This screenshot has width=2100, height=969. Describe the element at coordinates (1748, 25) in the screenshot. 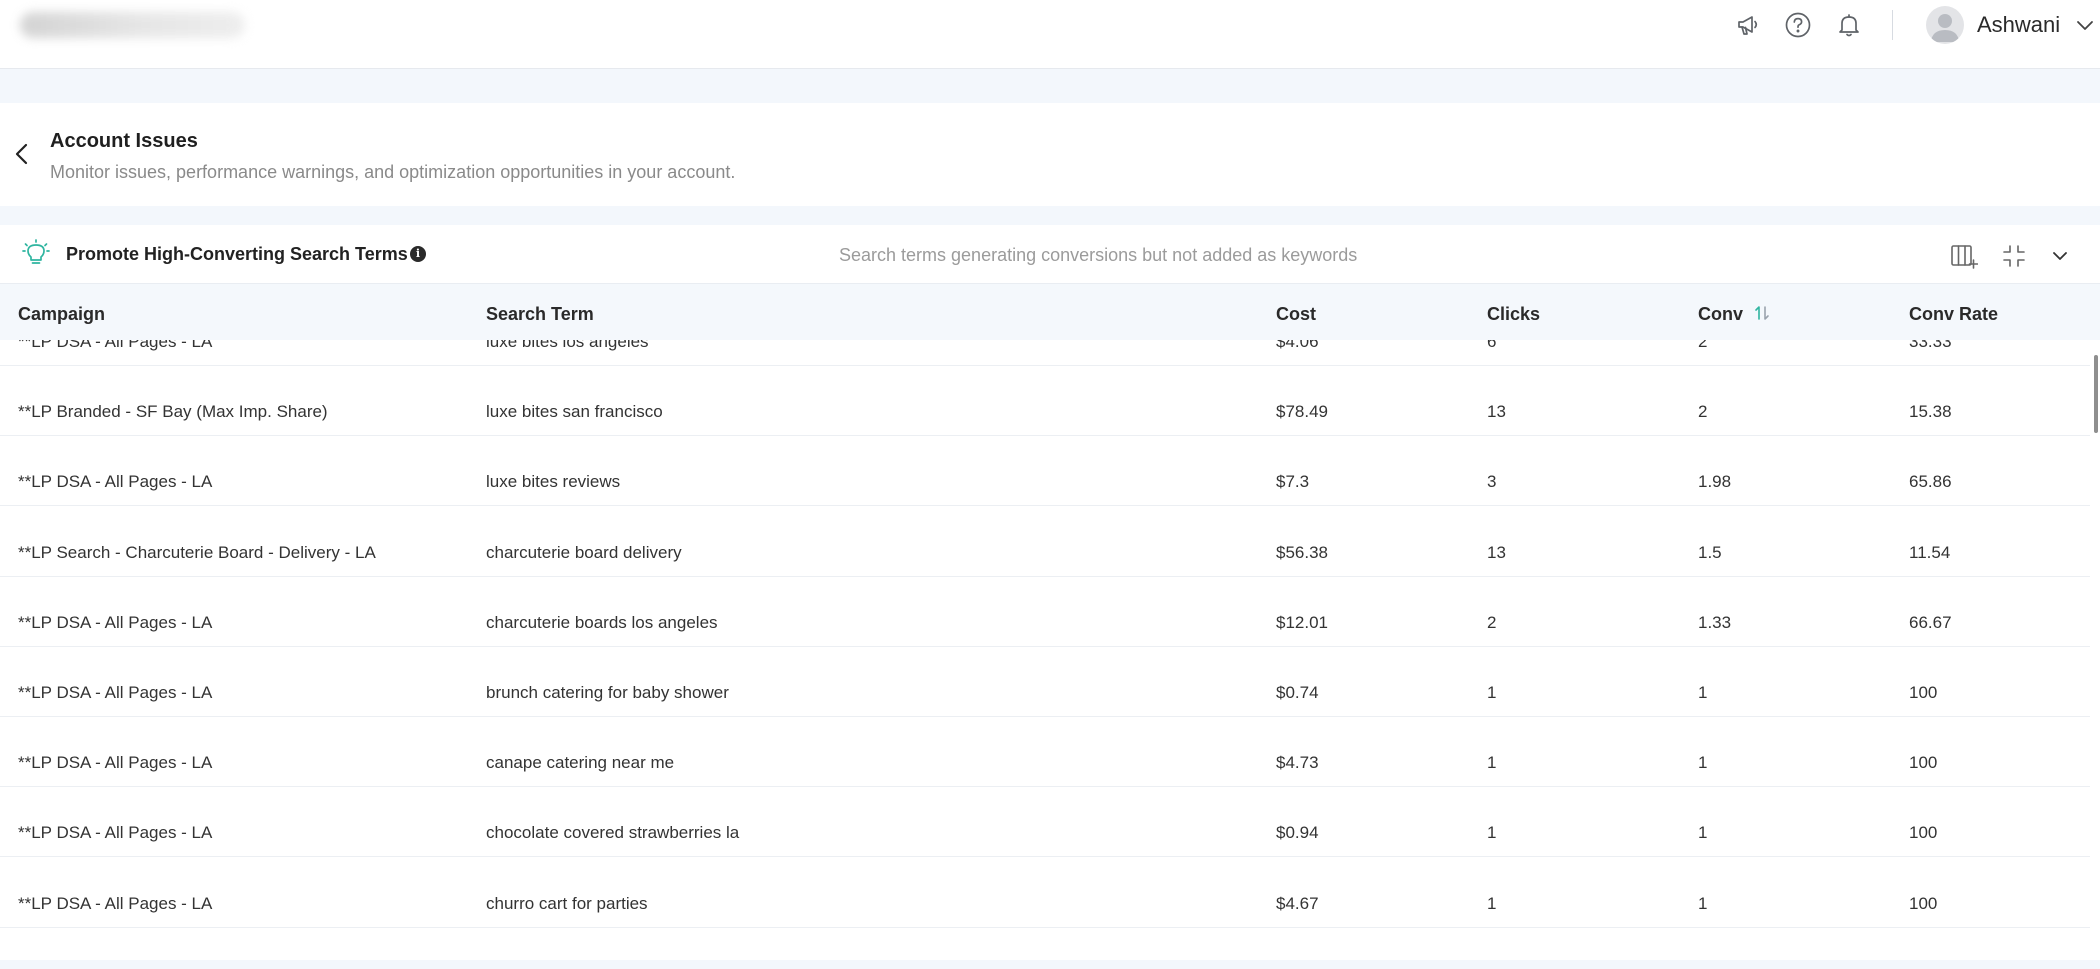

I see `announcement-icon` at that location.